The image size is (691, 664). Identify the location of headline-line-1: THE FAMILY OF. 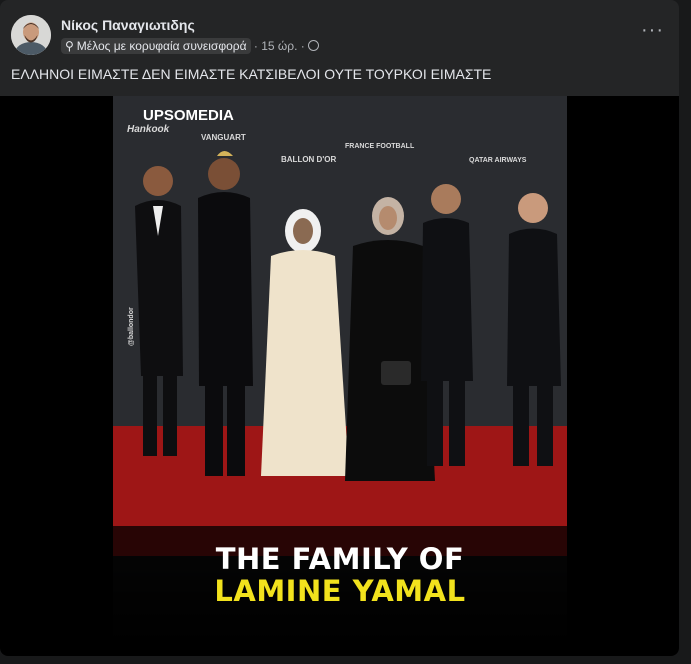
(340, 559).